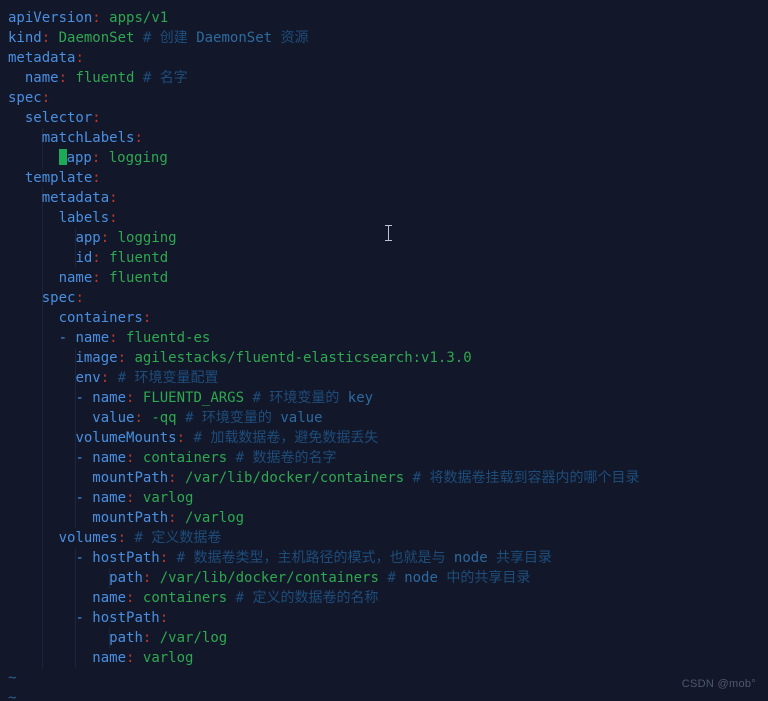 This screenshot has height=701, width=768. What do you see at coordinates (88, 378) in the screenshot?
I see `yaml-key: env` at bounding box center [88, 378].